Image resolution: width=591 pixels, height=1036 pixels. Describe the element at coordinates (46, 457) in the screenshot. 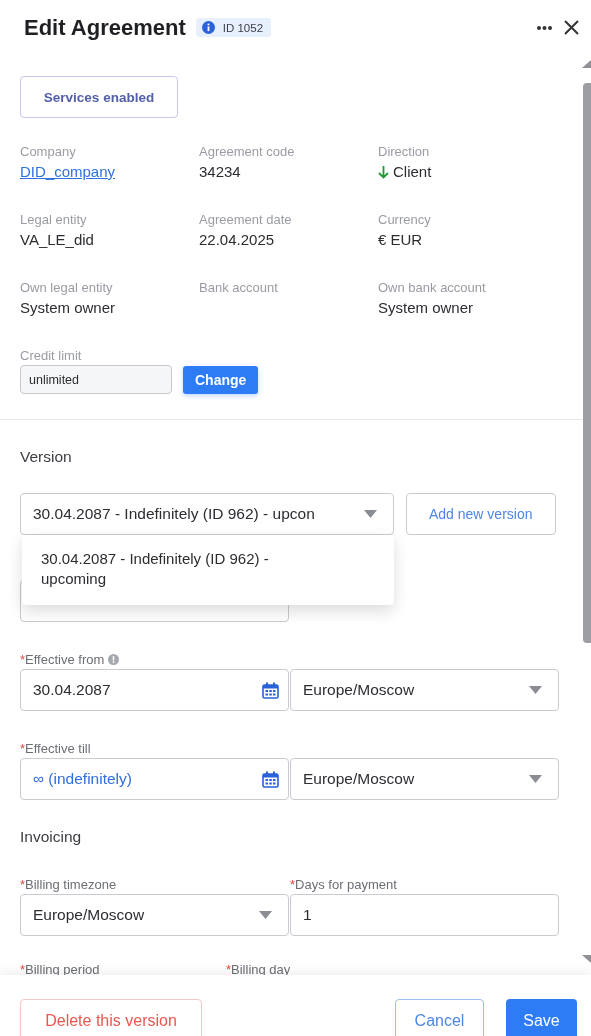

I see `section-title: Version` at that location.